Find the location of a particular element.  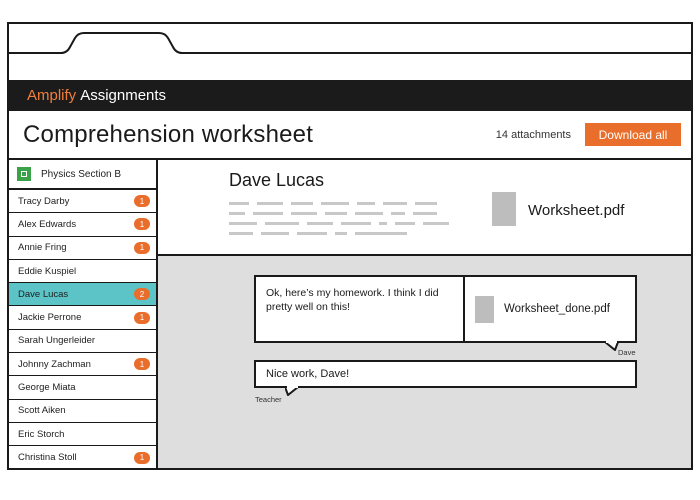

message-attachment: Worksheet_done.pdf is located at coordinates (550, 309).